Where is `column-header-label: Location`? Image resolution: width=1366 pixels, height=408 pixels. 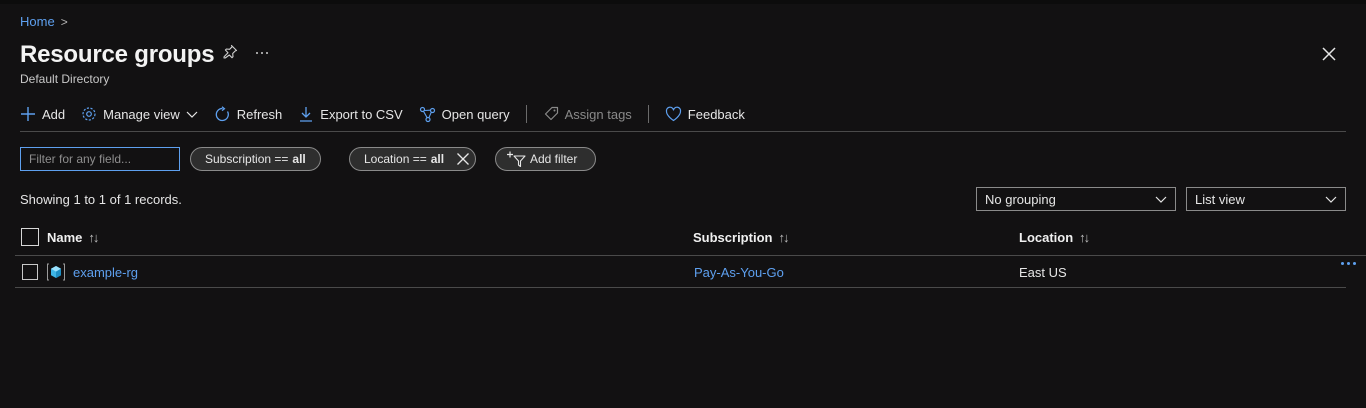
column-header-label: Location is located at coordinates (1046, 237).